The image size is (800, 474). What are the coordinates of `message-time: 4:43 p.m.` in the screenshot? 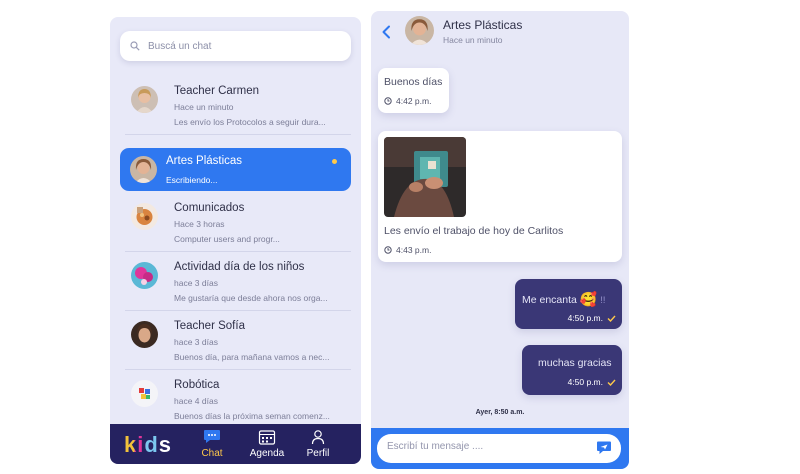 It's located at (407, 250).